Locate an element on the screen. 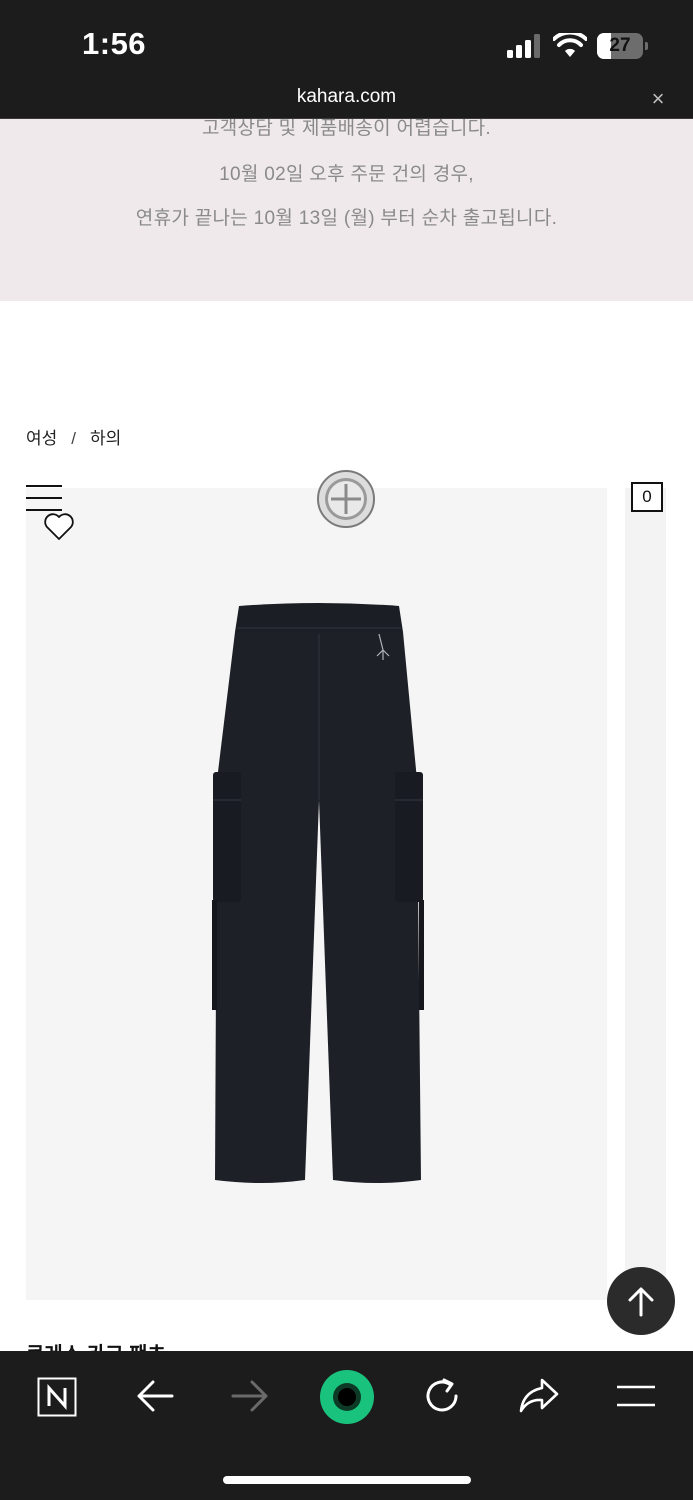 The width and height of the screenshot is (693, 1500). brand-logo-badge is located at coordinates (346, 499).